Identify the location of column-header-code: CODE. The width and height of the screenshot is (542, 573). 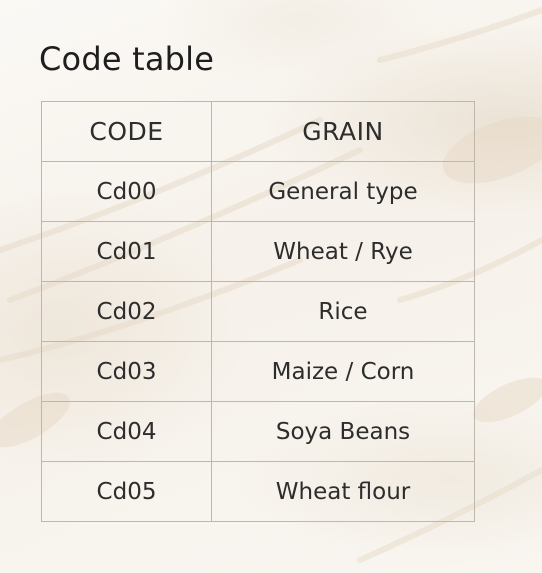
(126, 131).